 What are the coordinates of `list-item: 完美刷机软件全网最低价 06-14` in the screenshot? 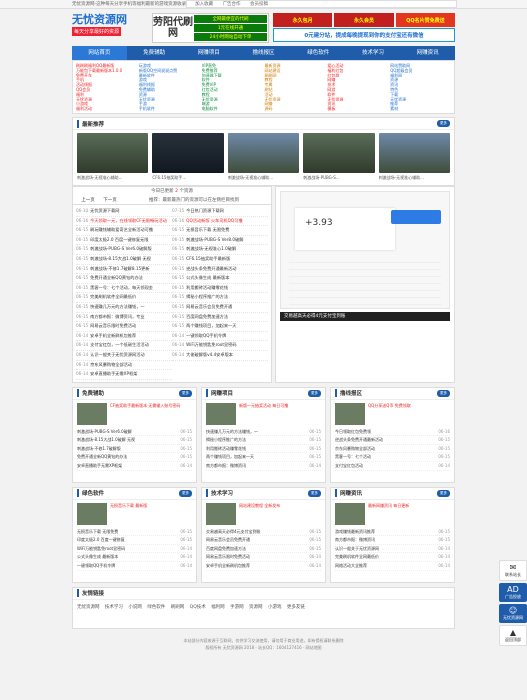 It's located at (392, 558).